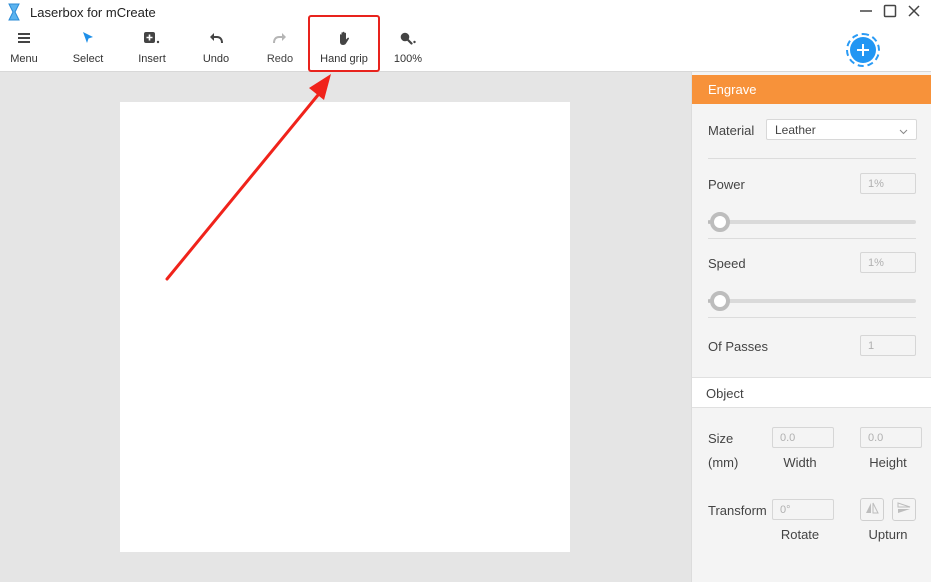  I want to click on flip-horizontal-button, so click(904, 509).